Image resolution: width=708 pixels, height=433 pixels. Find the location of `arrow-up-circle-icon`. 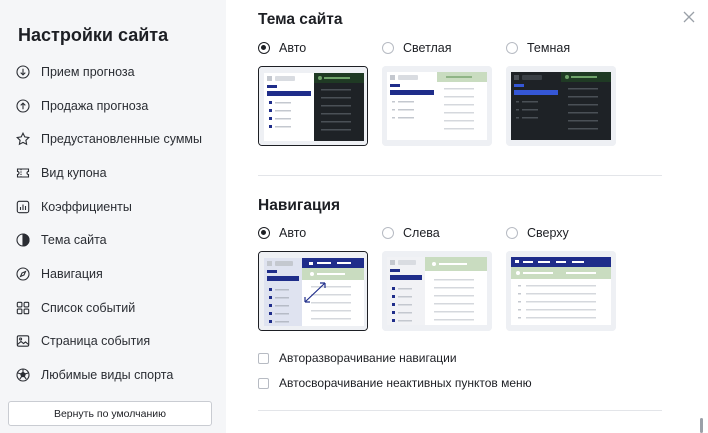

arrow-up-circle-icon is located at coordinates (23, 106).